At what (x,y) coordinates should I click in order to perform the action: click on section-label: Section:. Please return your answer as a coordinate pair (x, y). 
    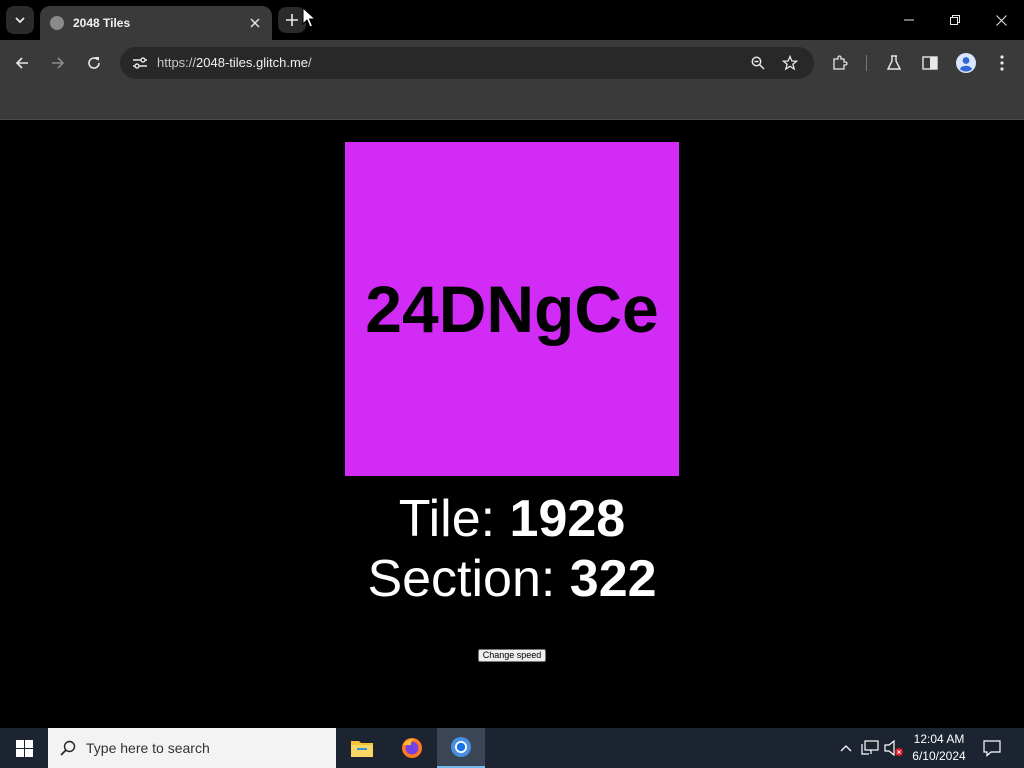
    Looking at the image, I should click on (468, 579).